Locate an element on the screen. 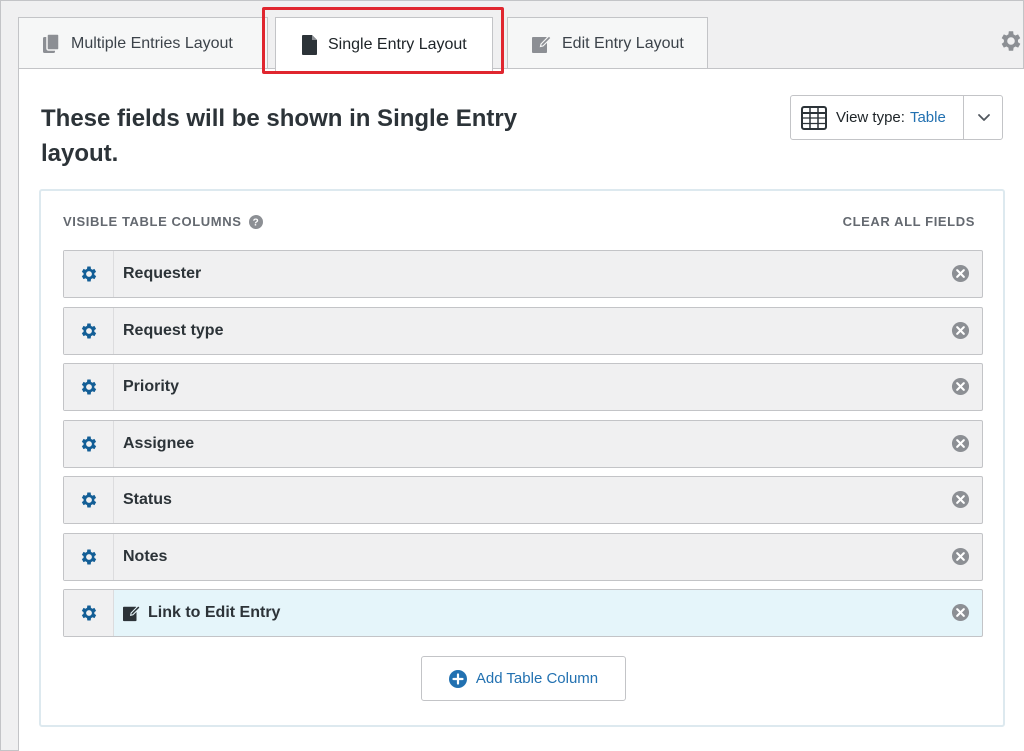 This screenshot has width=1024, height=751. field-label: Request type is located at coordinates (173, 330).